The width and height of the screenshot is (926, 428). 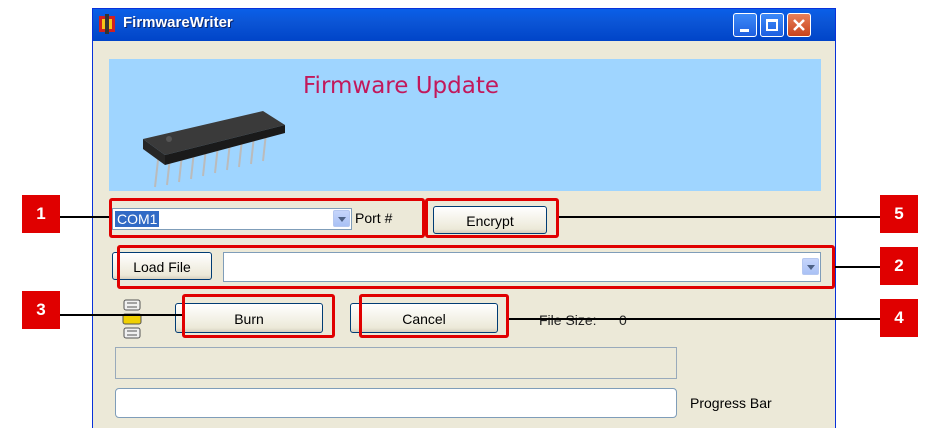 What do you see at coordinates (214, 149) in the screenshot?
I see `ic-chip-image` at bounding box center [214, 149].